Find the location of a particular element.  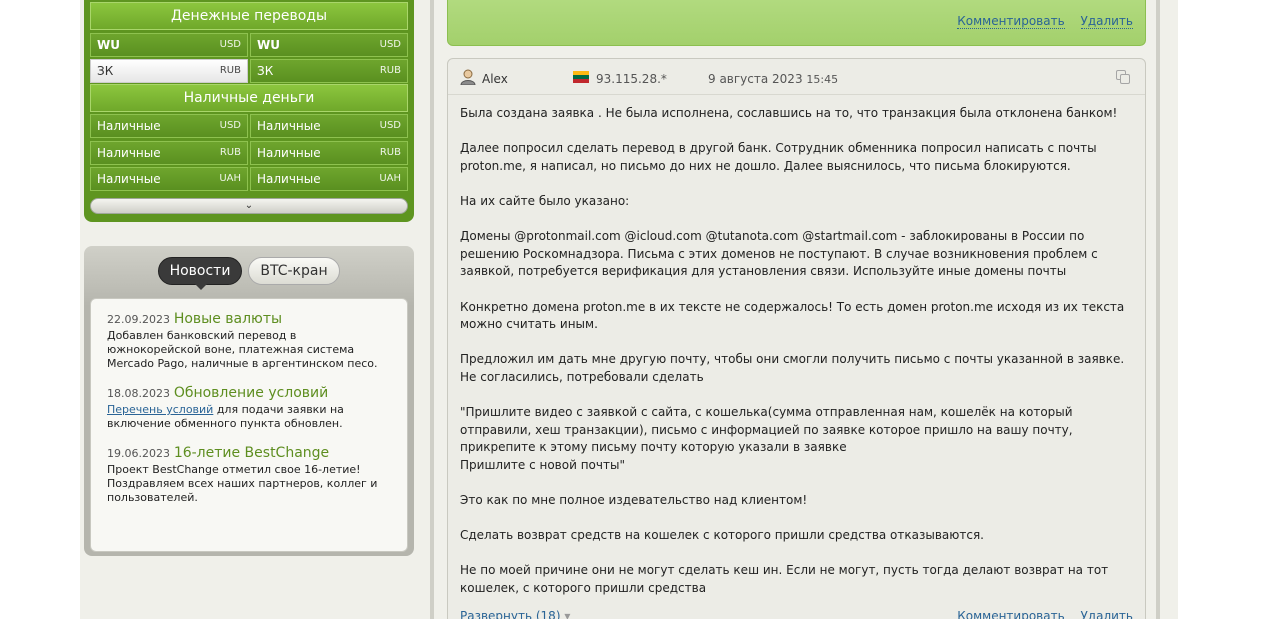

chevron-down-icon: ⌄ is located at coordinates (249, 205).